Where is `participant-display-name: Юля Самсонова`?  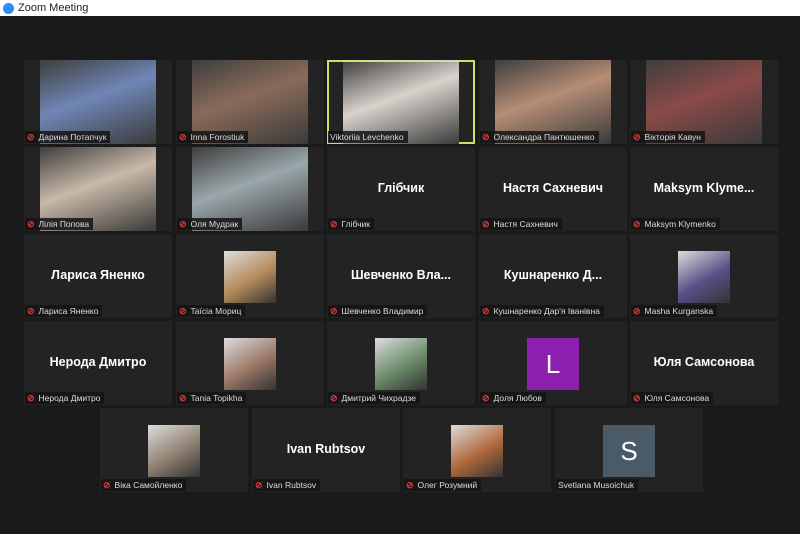
participant-display-name: Юля Самсонова is located at coordinates (704, 362).